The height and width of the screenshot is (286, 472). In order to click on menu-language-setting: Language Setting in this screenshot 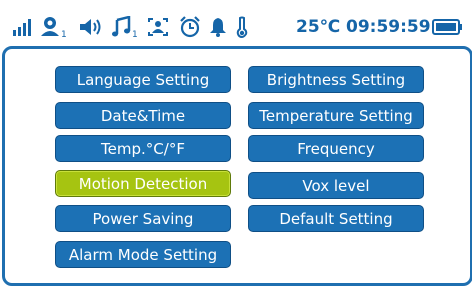, I will do `click(143, 79)`.